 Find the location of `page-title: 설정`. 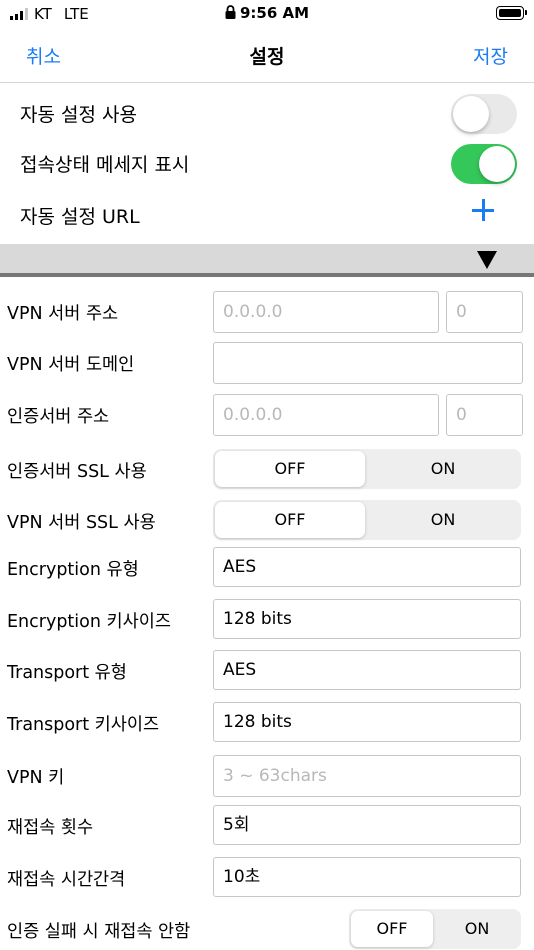

page-title: 설정 is located at coordinates (267, 57).